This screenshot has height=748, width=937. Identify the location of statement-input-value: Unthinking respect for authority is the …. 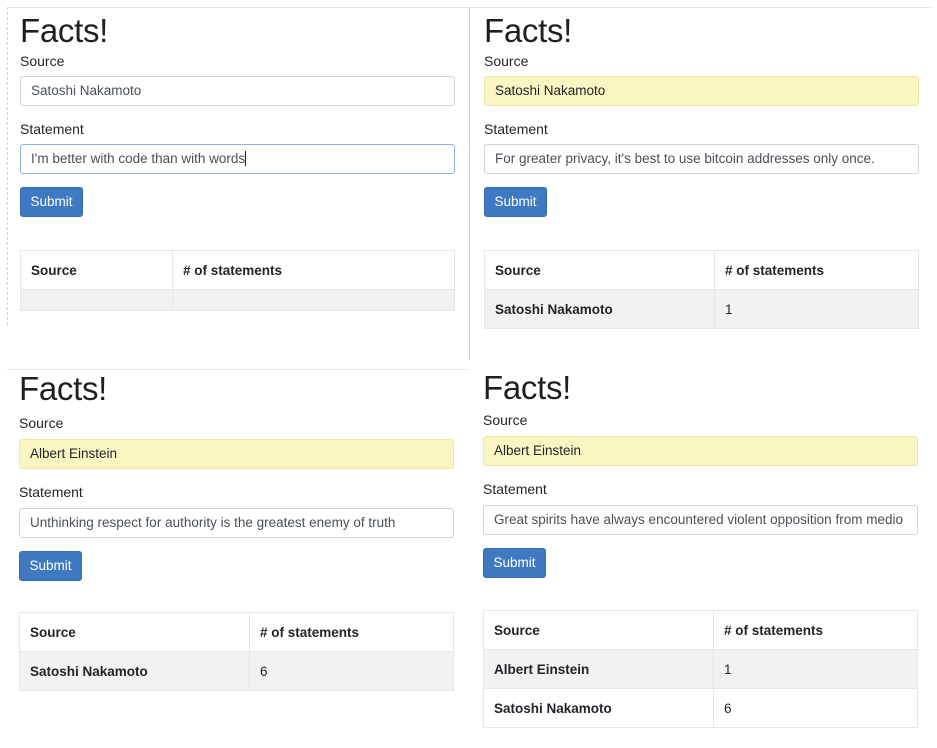
(213, 522).